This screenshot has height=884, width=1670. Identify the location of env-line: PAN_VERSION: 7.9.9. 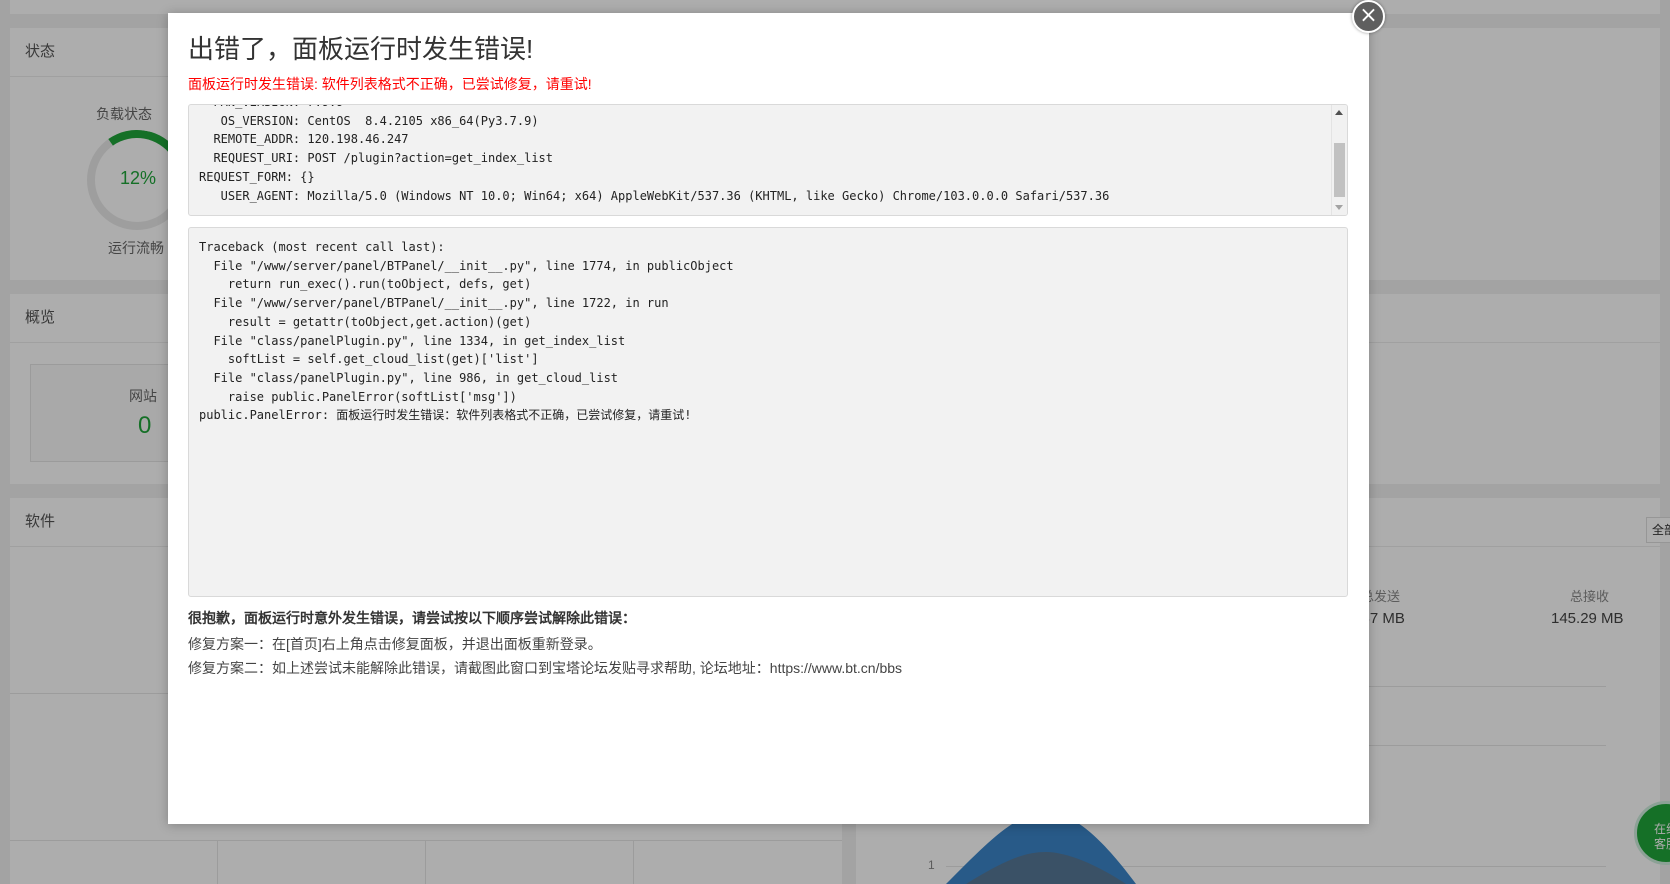
(654, 108).